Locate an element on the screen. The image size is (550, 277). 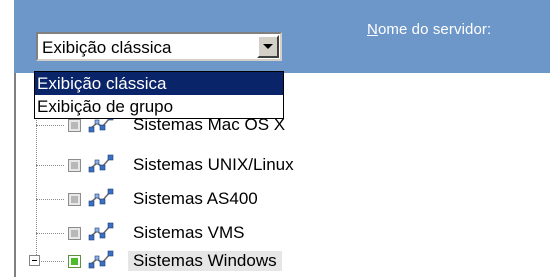
tree-item-unix: Sistemas UNIX/Linux is located at coordinates (283, 167).